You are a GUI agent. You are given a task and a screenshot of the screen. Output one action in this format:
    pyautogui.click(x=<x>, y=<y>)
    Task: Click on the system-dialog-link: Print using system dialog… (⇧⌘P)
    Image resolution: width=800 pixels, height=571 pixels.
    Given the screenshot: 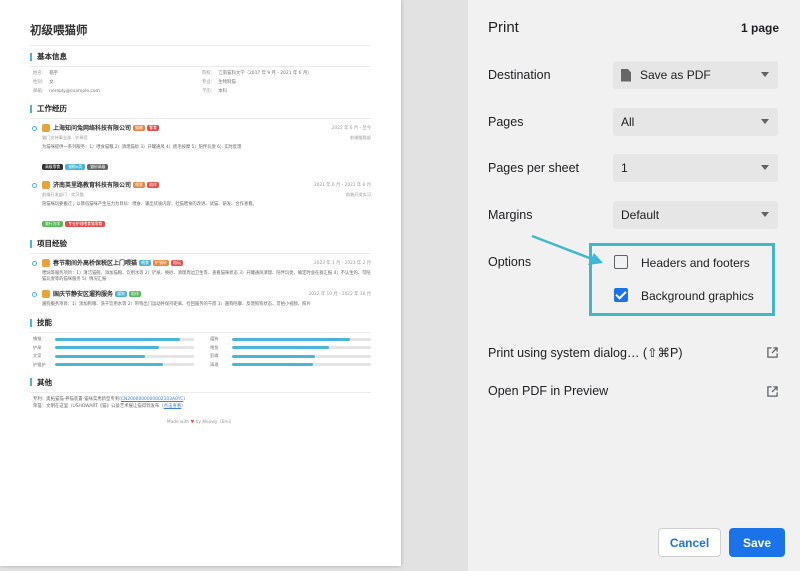 What is the action you would take?
    pyautogui.click(x=633, y=352)
    